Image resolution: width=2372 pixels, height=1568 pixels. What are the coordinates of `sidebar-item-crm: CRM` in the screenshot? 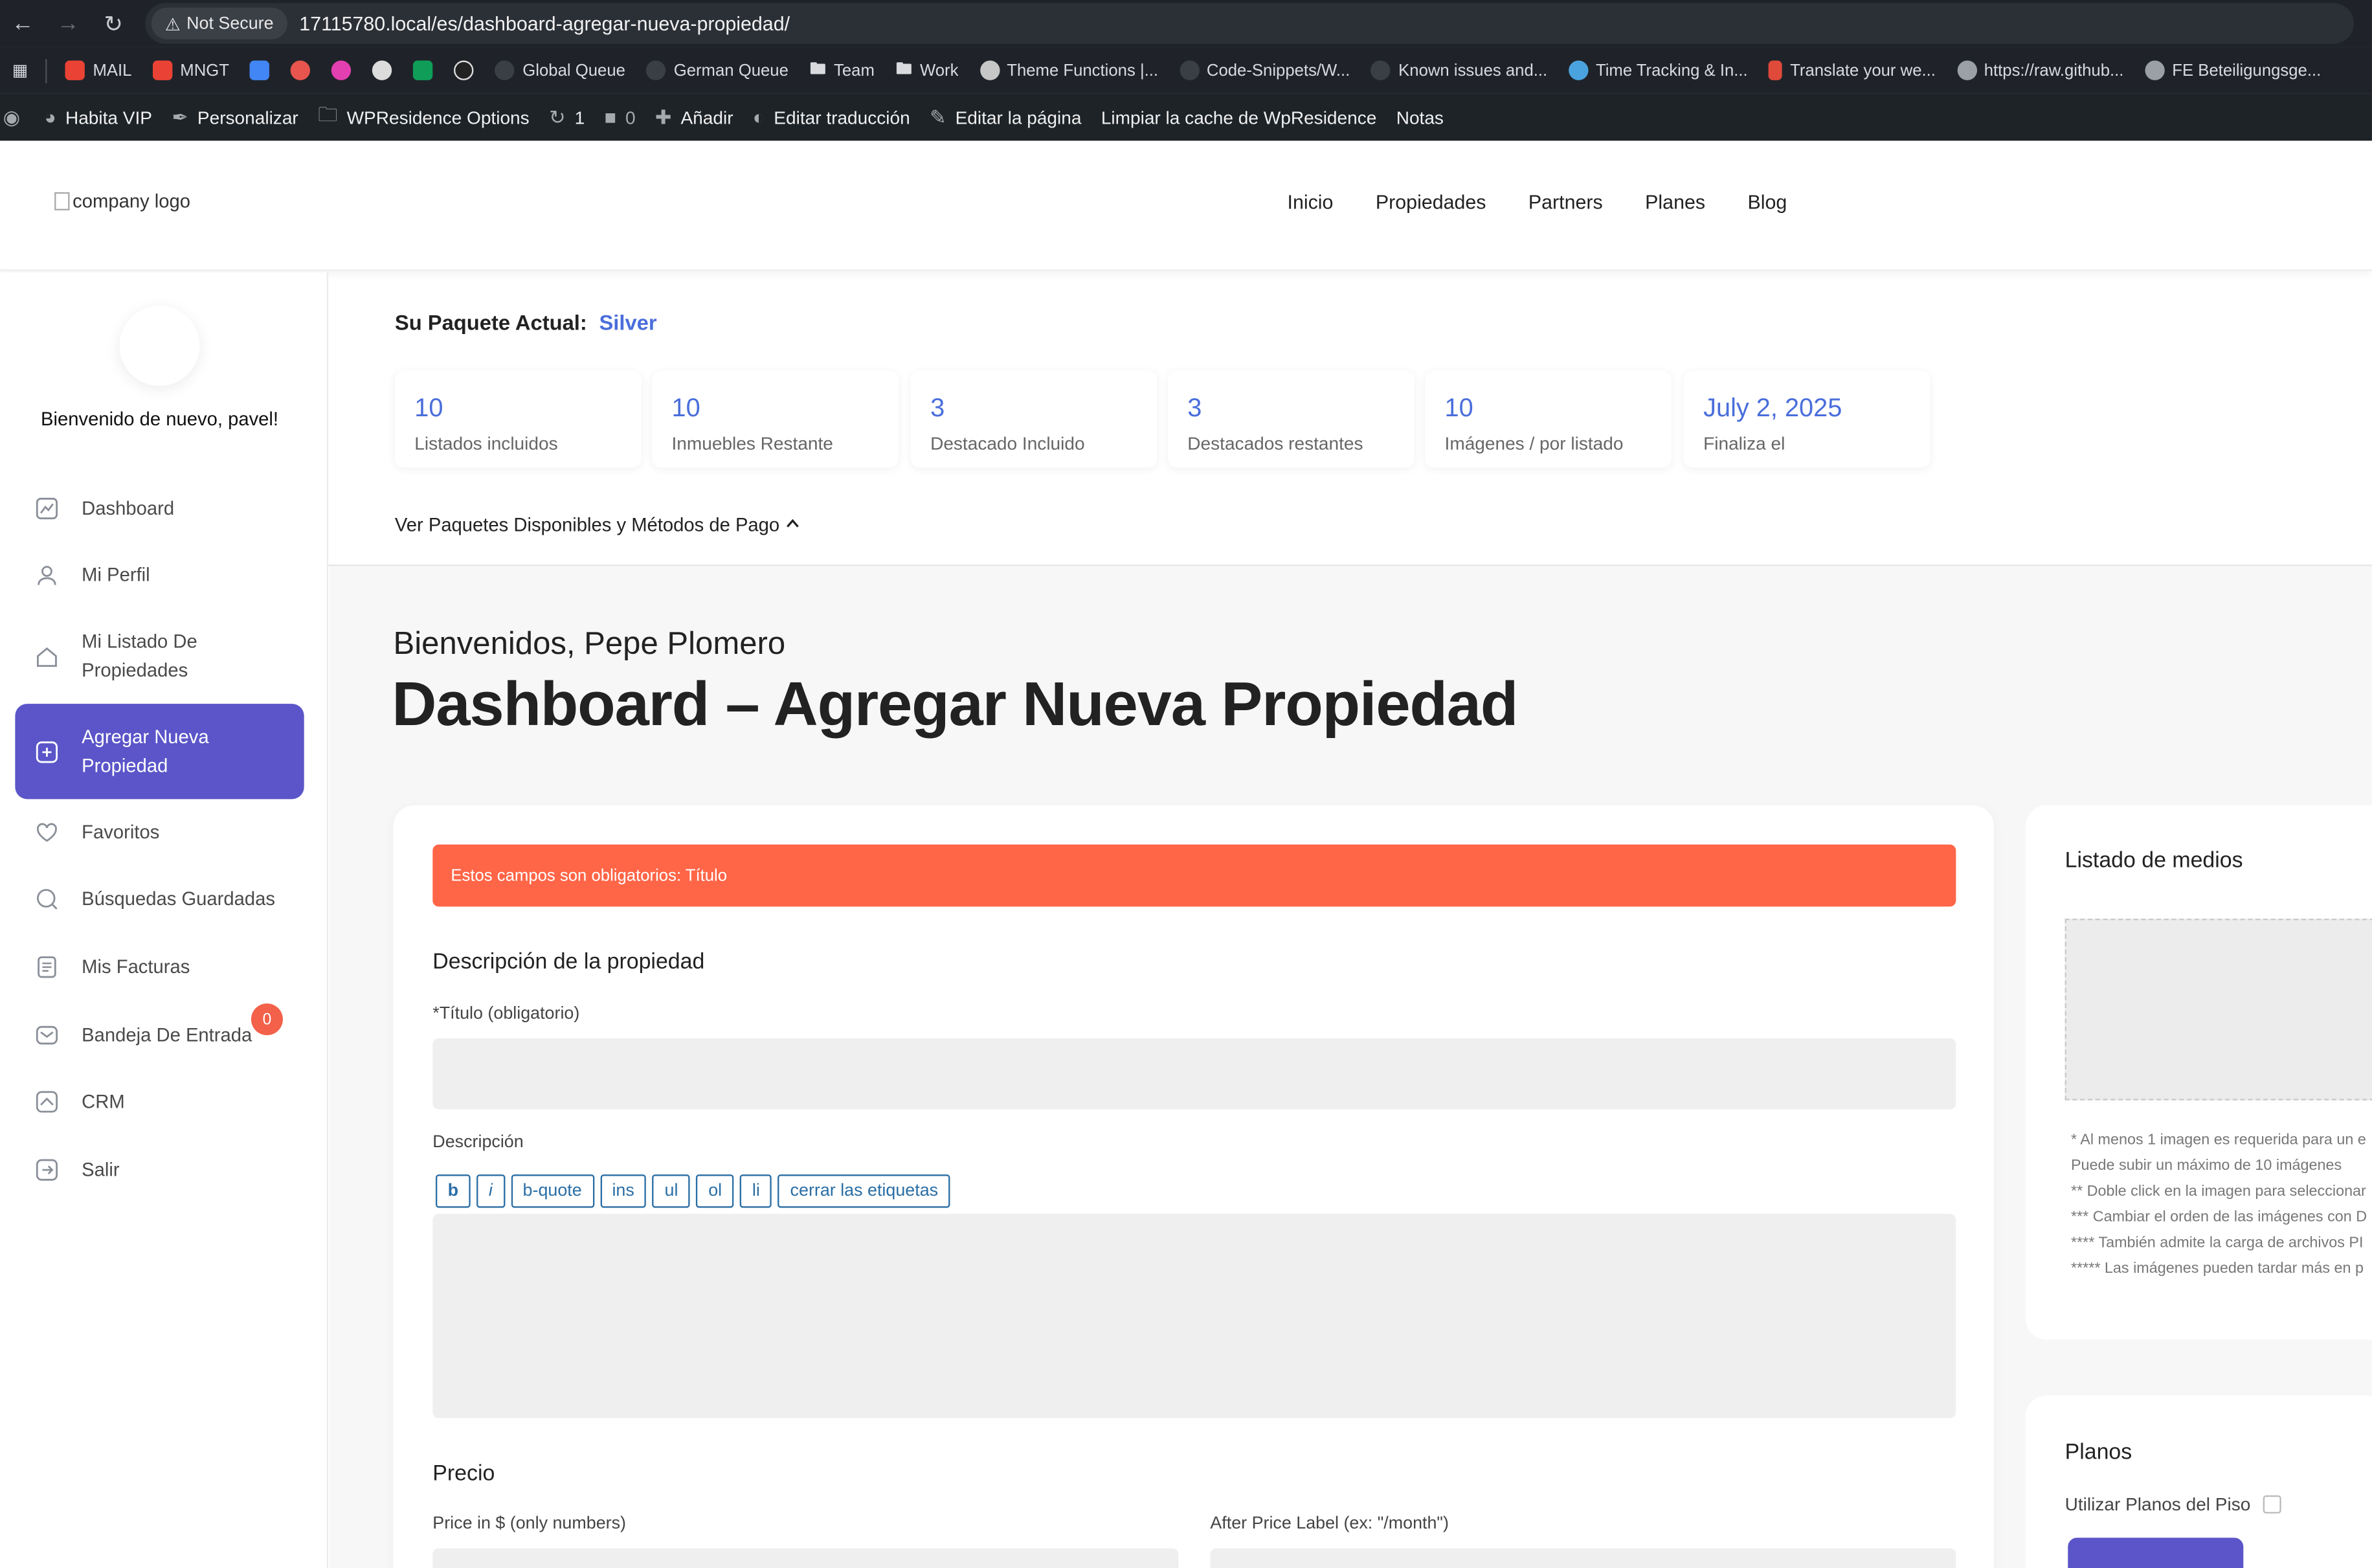 It's located at (159, 1102).